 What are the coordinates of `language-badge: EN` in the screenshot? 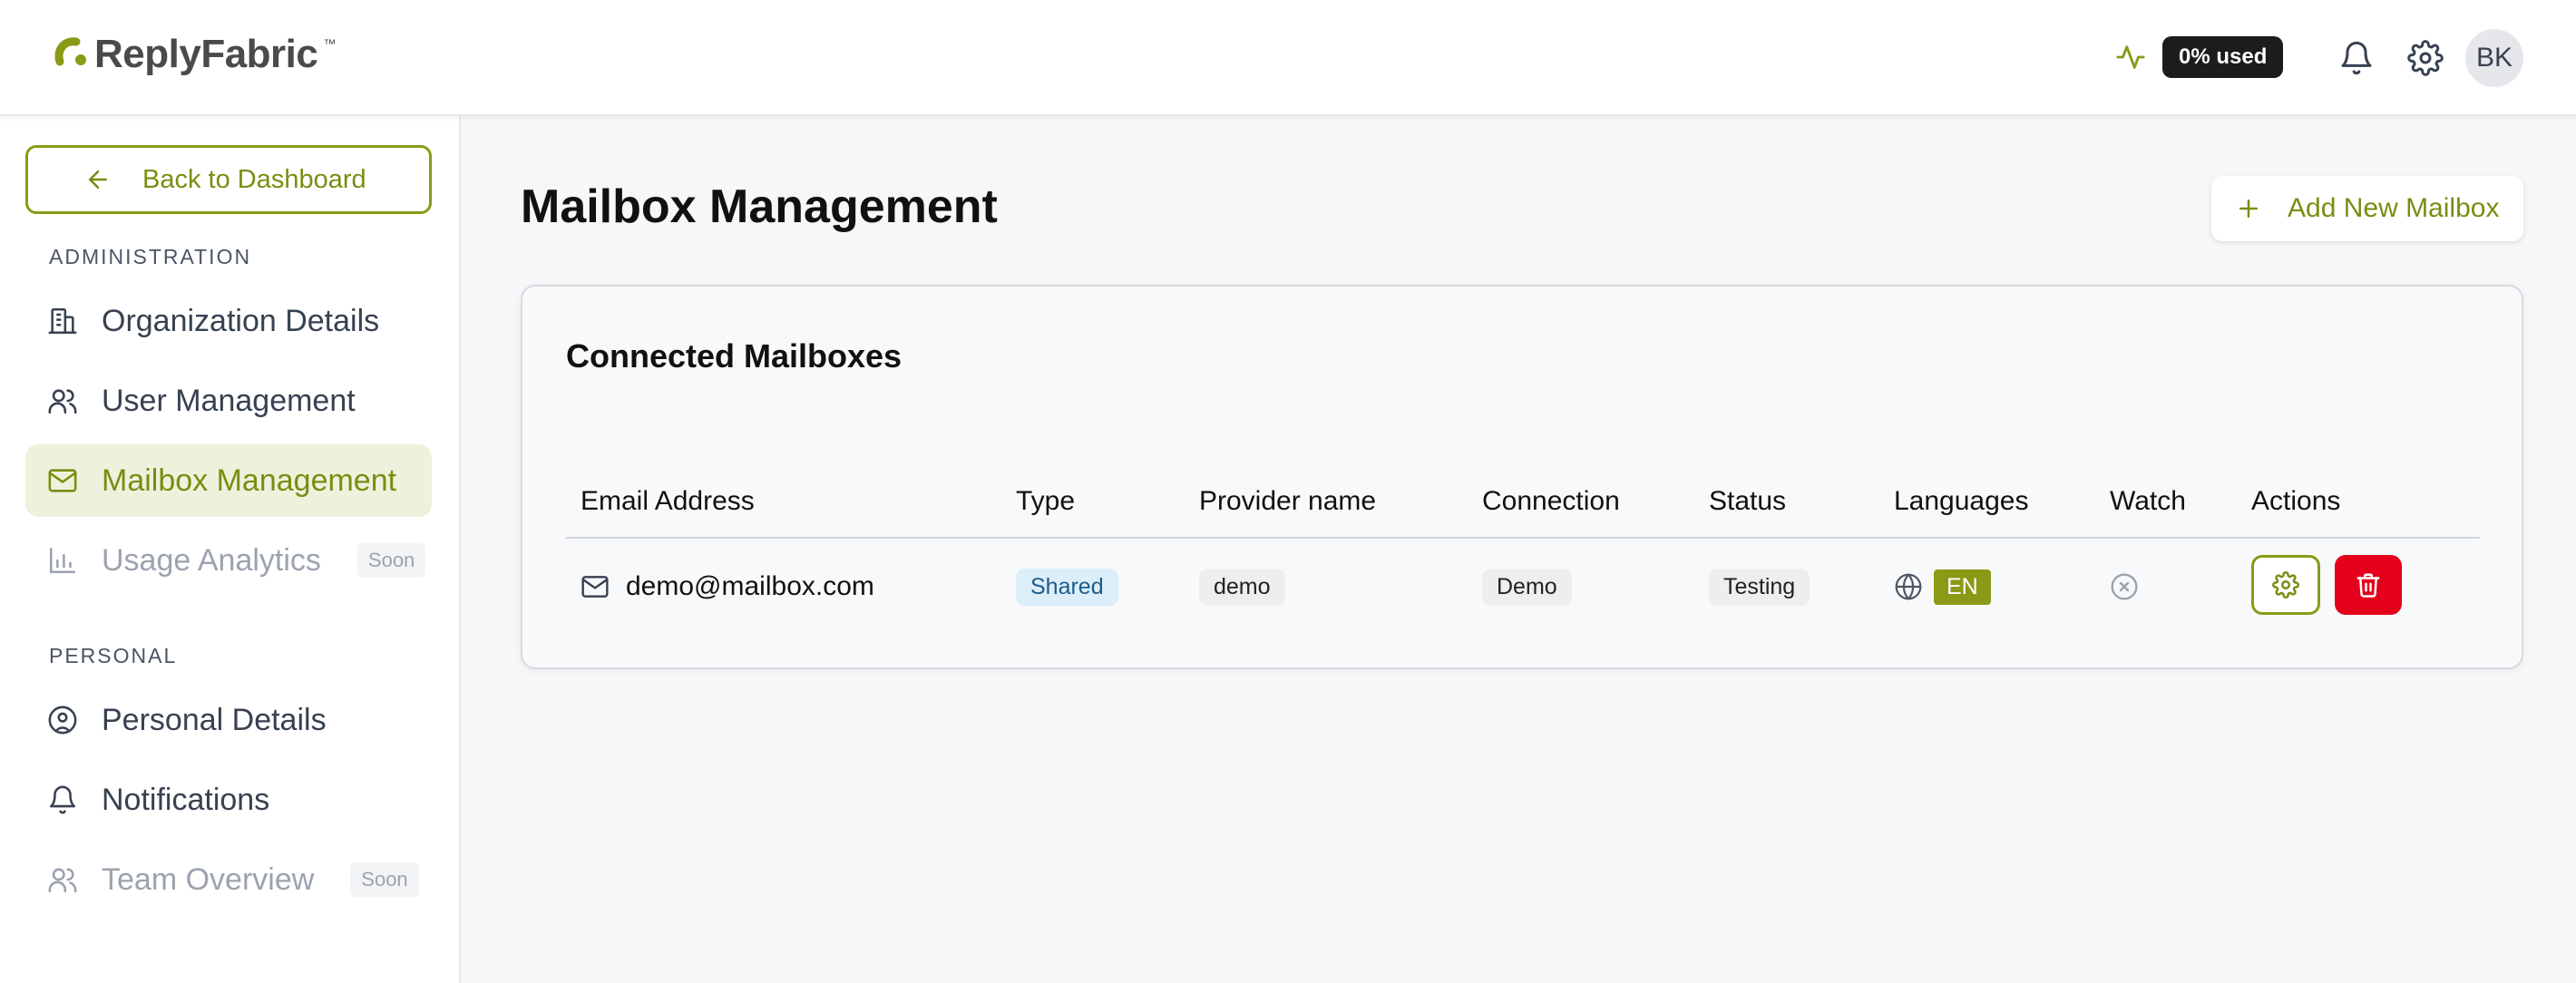 It's located at (1962, 587).